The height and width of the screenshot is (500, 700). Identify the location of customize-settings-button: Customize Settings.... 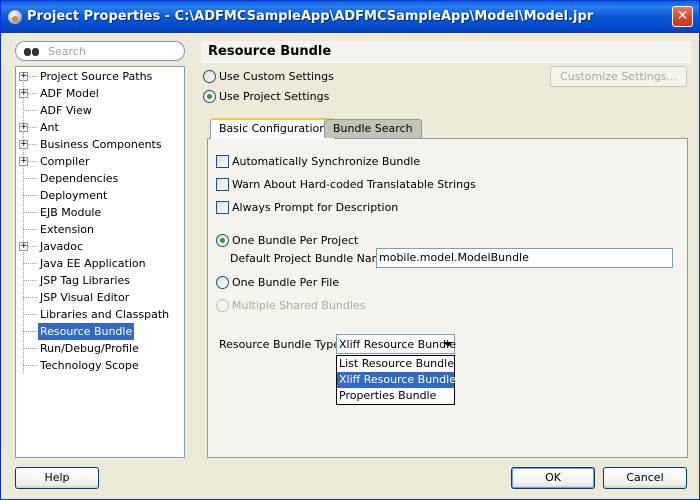
(618, 76).